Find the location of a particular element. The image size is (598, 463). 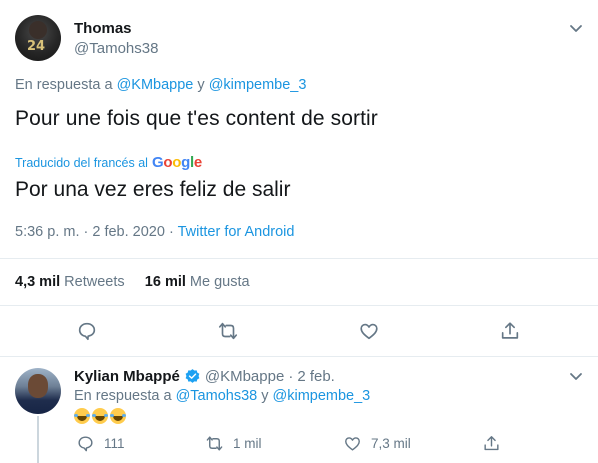

like-count: 7,3 mil is located at coordinates (391, 443).